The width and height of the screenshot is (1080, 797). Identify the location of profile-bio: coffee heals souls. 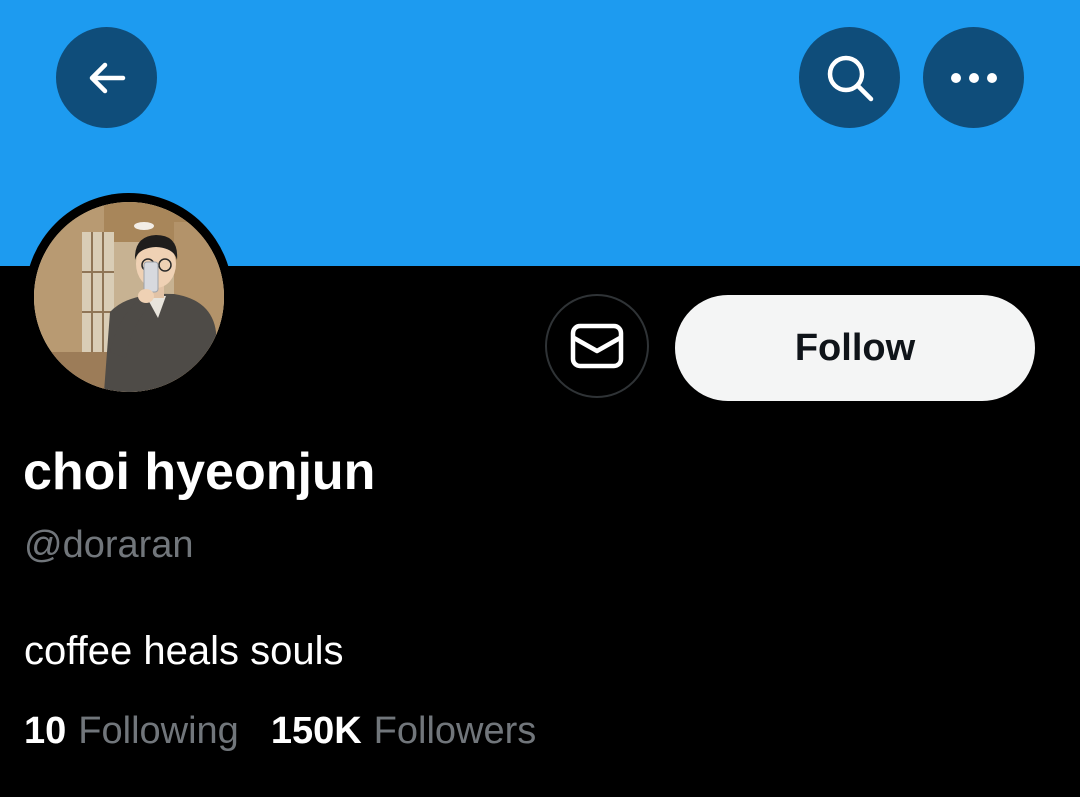
(184, 651).